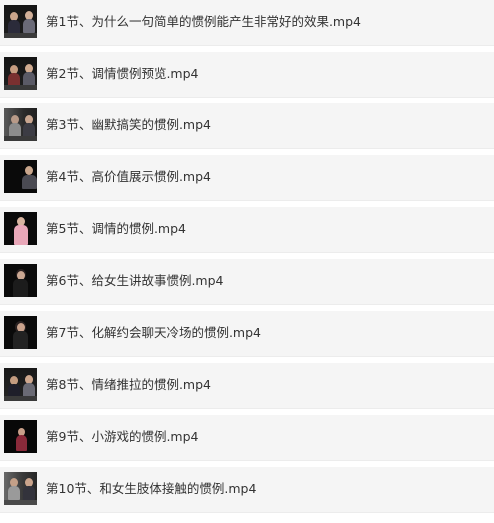 The image size is (494, 523). I want to click on file-row: 第9节、小游戏的惯例.mp4, so click(247, 438).